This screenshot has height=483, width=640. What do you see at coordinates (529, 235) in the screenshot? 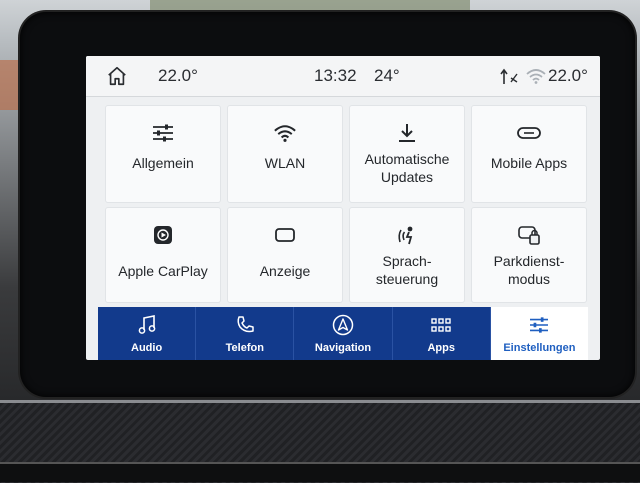
I see `lock-screen-icon` at bounding box center [529, 235].